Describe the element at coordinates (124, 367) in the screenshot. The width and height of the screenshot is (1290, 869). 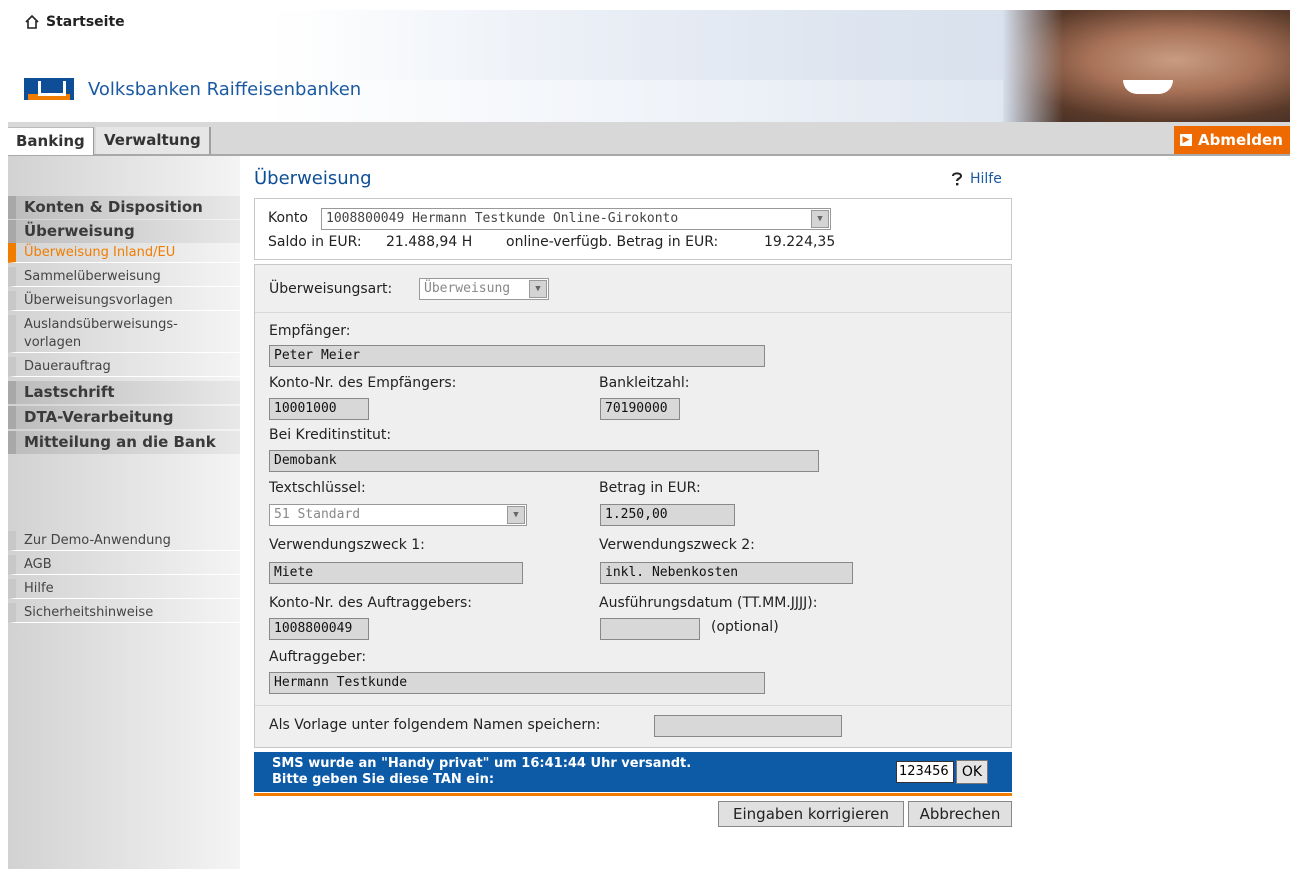
I see `sidebar-item-dauerauftrag: Dauerauftrag` at that location.